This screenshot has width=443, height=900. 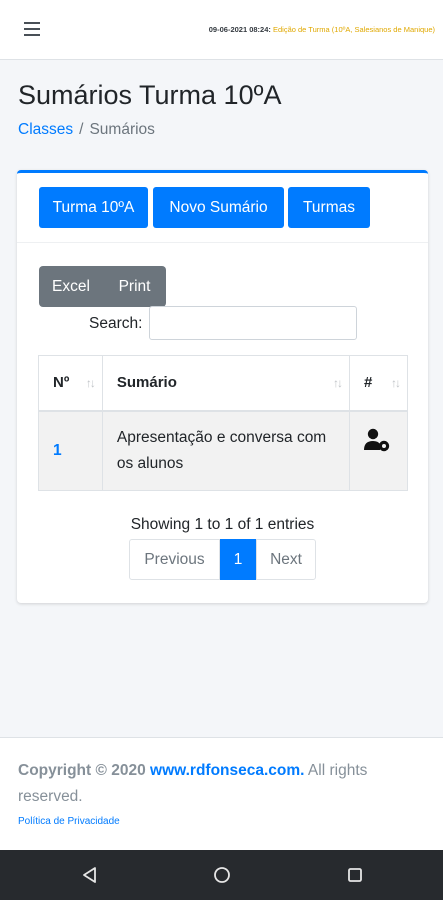 I want to click on home-circle-icon, so click(x=222, y=875).